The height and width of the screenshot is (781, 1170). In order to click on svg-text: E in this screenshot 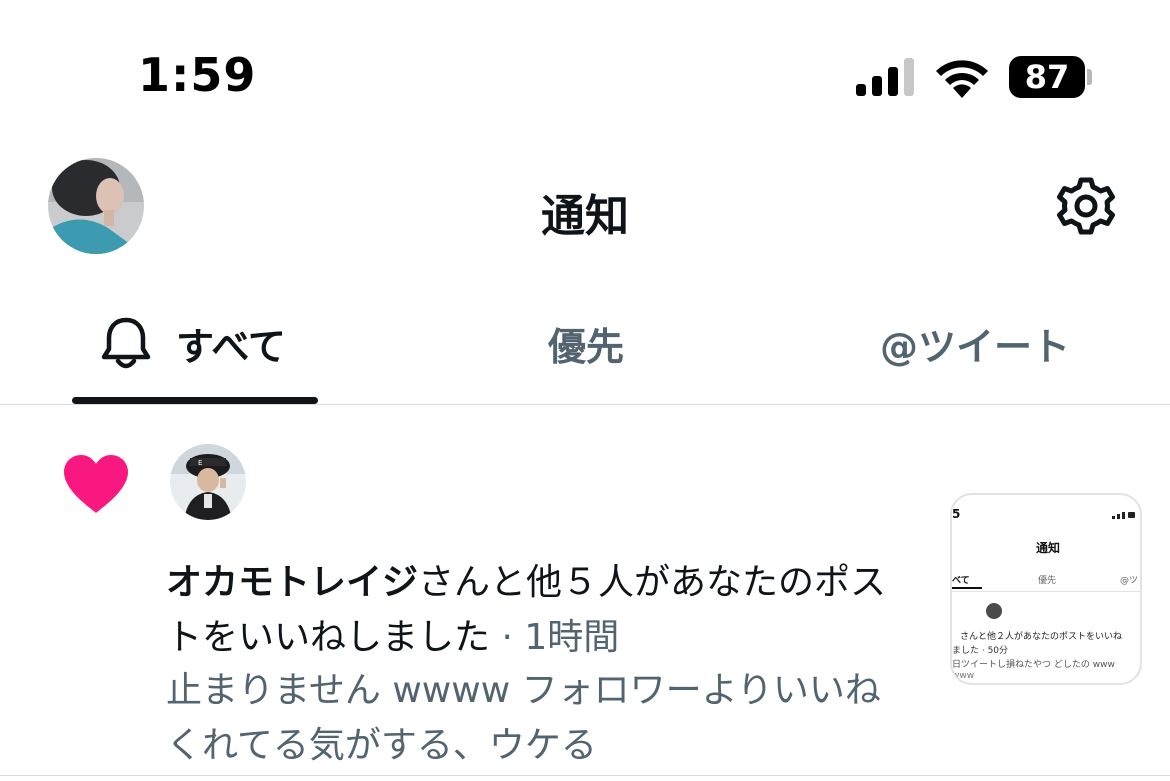, I will do `click(200, 463)`.